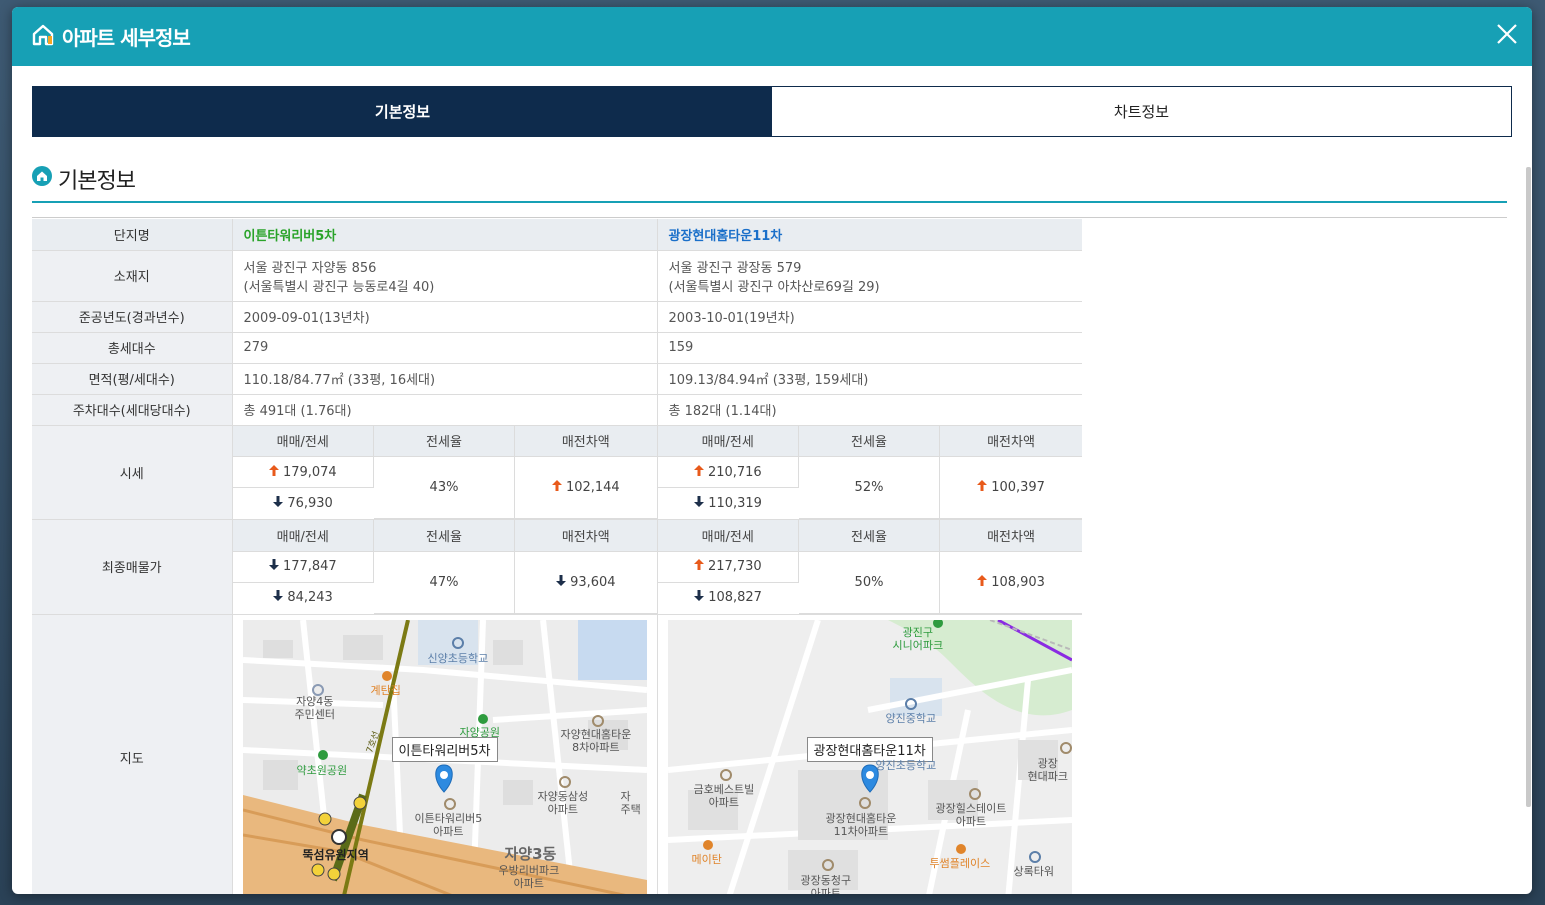 The image size is (1545, 905). What do you see at coordinates (1047, 769) in the screenshot?
I see `map-label: 광장 현대파크` at bounding box center [1047, 769].